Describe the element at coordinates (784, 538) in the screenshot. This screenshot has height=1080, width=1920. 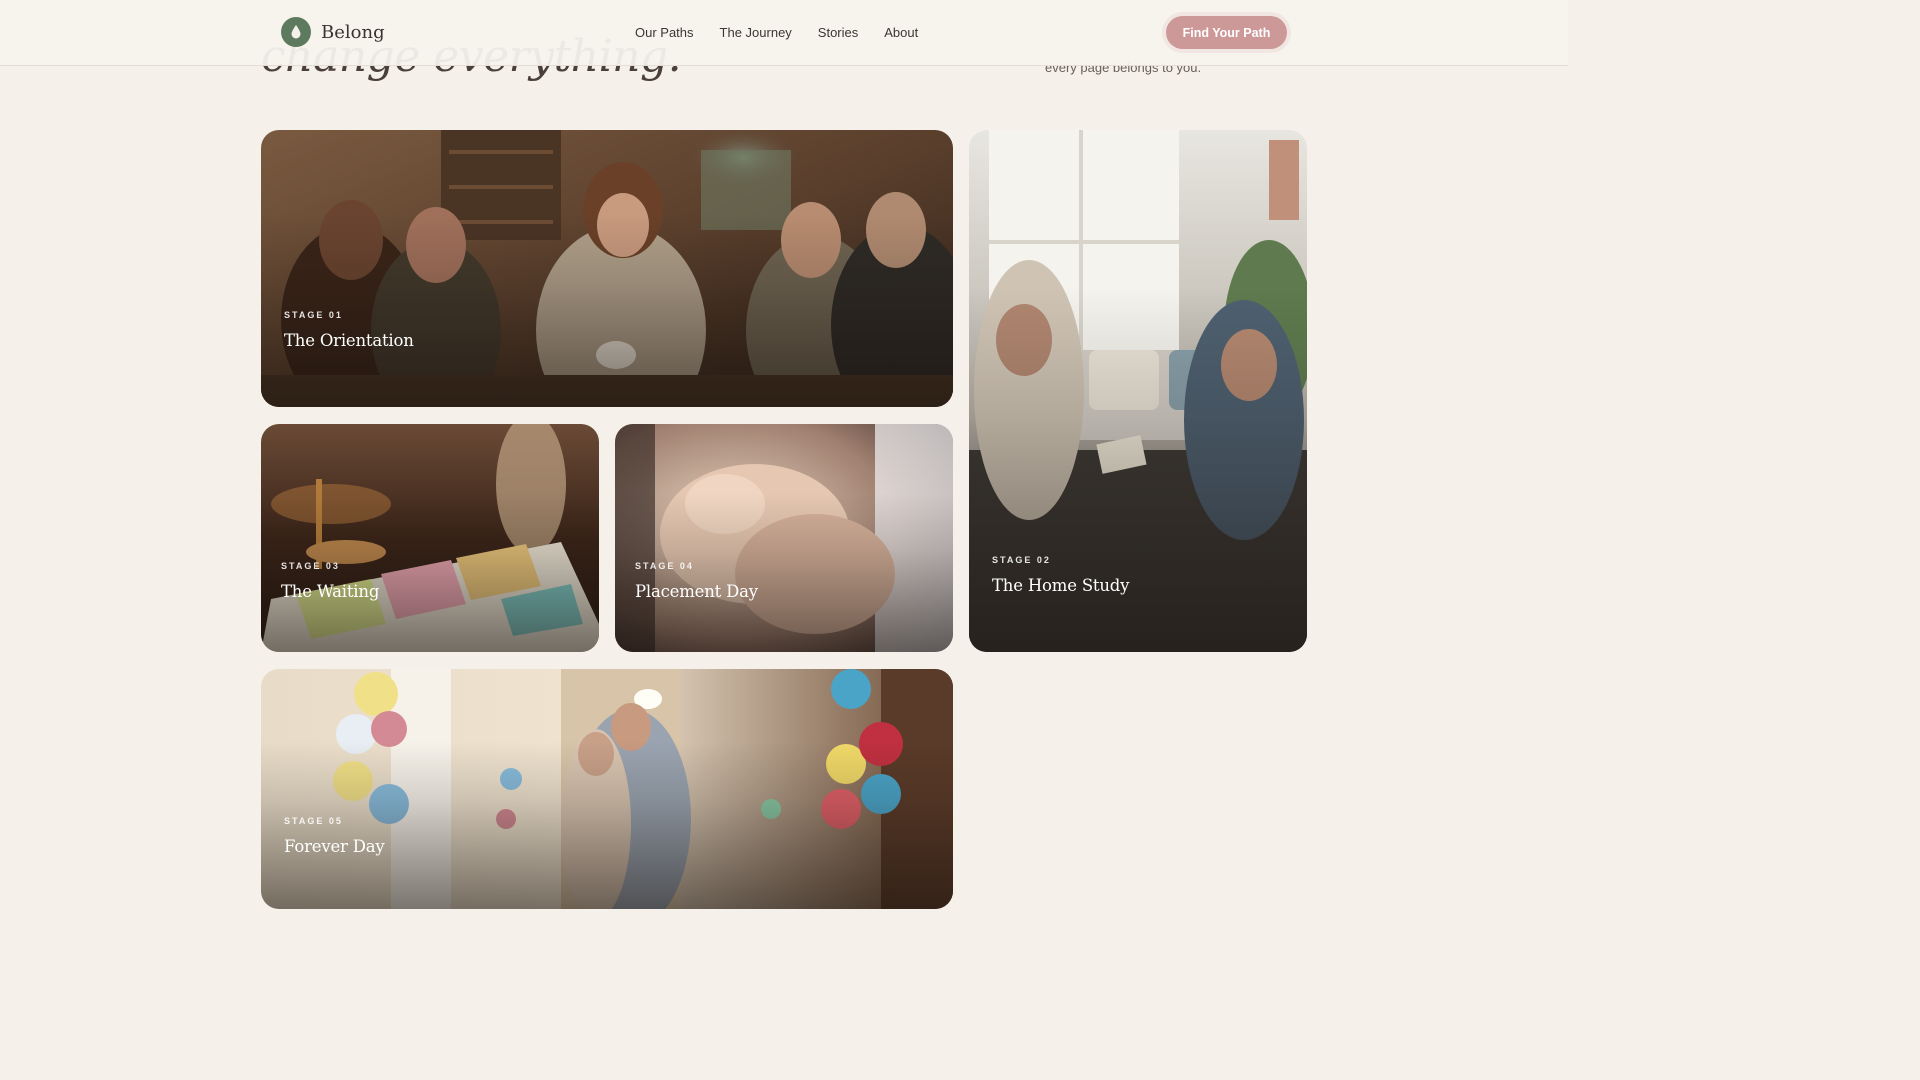
I see `stage-card-placement: STAGE 04 Placement Day` at that location.